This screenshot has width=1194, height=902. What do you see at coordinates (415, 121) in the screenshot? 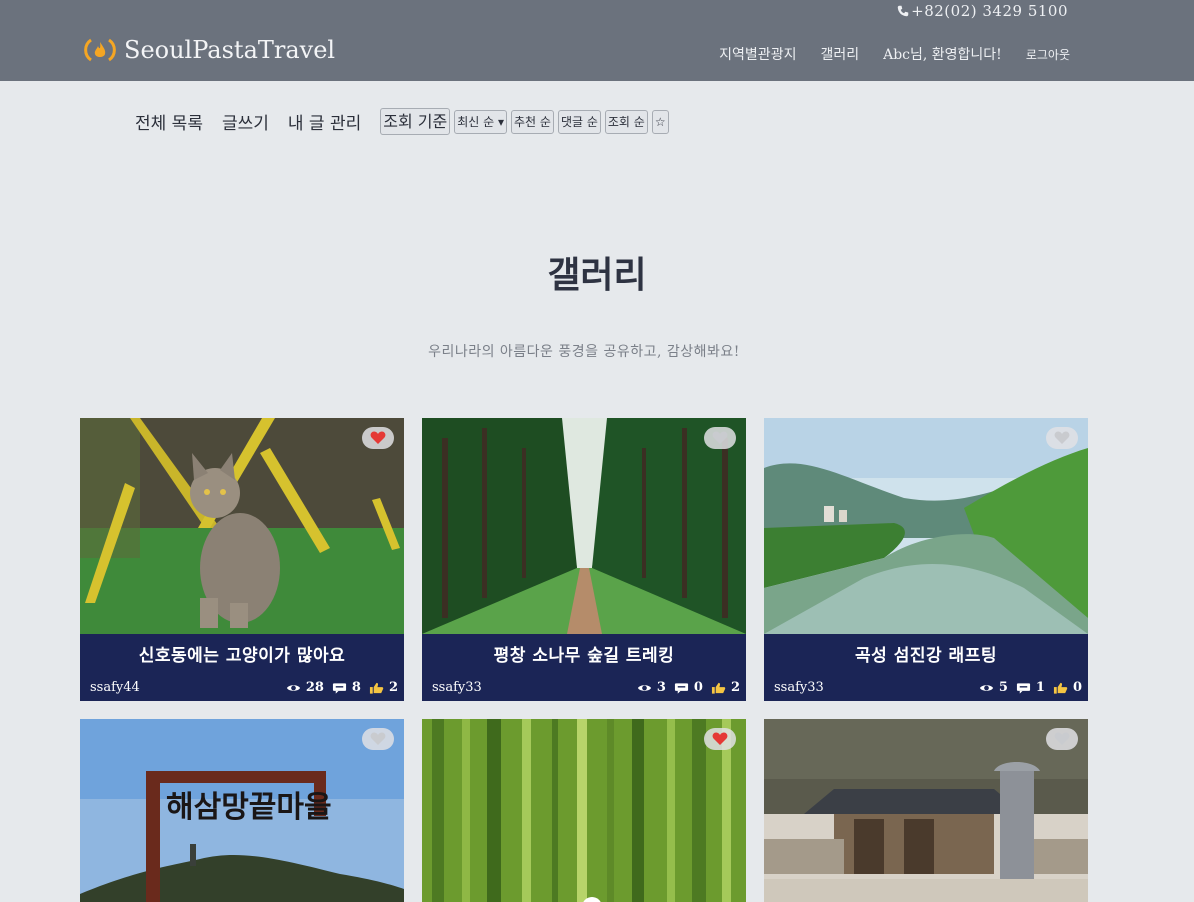
I see `sort-criteria-button: 조회 기준` at bounding box center [415, 121].